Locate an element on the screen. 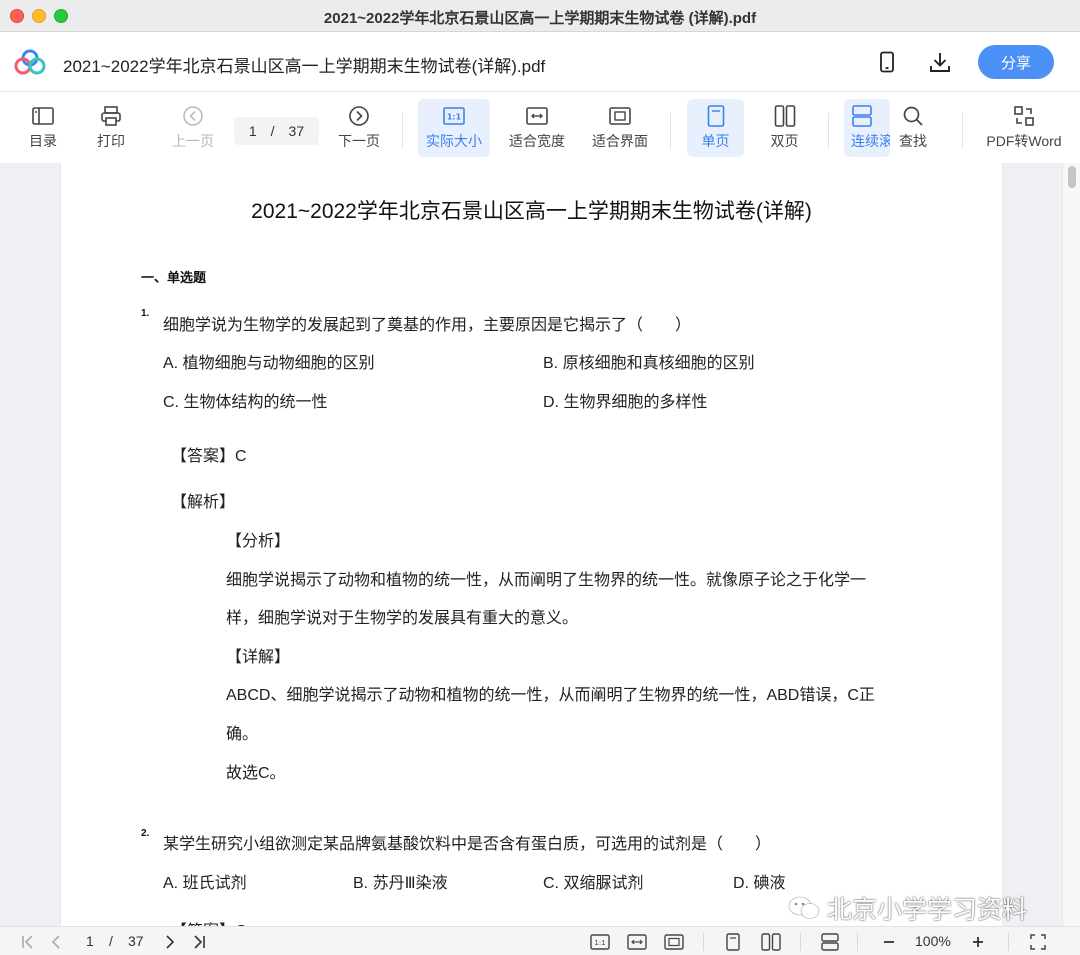 This screenshot has width=1080, height=955. share-button: 分享 is located at coordinates (1016, 62).